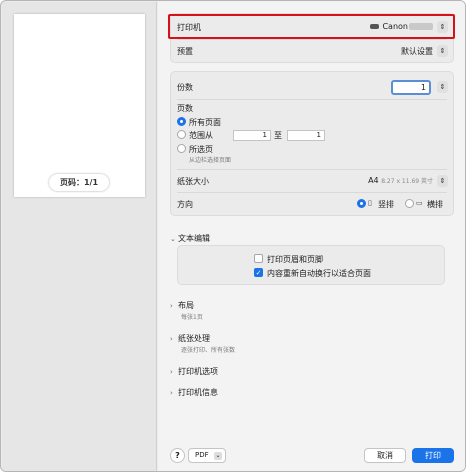 Image resolution: width=466 pixels, height=472 pixels. Describe the element at coordinates (252, 135) in the screenshot. I see `range-from-input: 1` at that location.